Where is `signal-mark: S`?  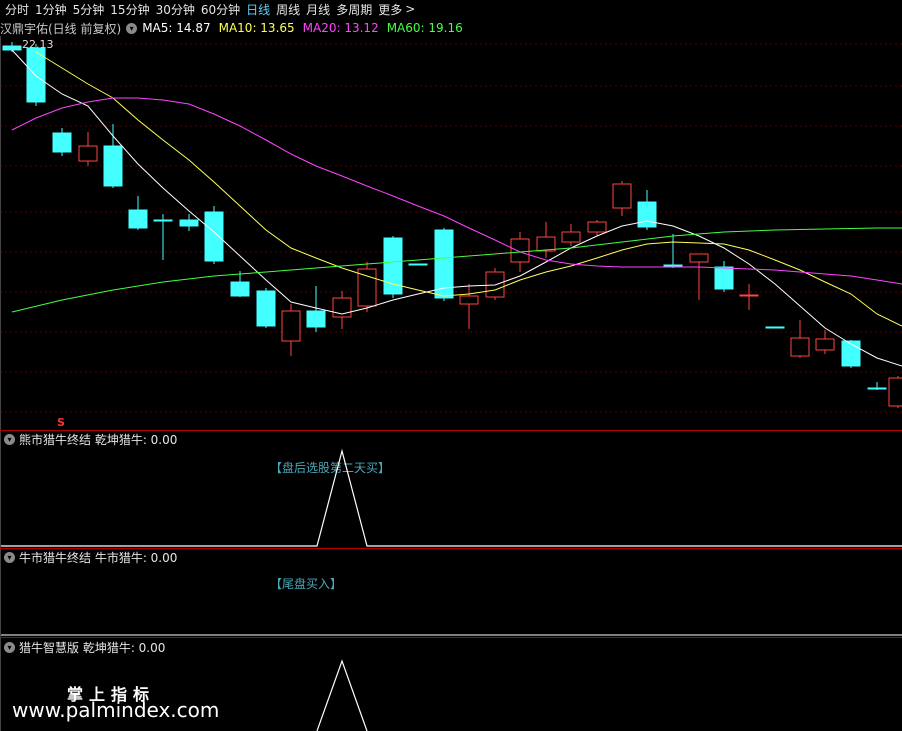
signal-mark: S is located at coordinates (61, 422).